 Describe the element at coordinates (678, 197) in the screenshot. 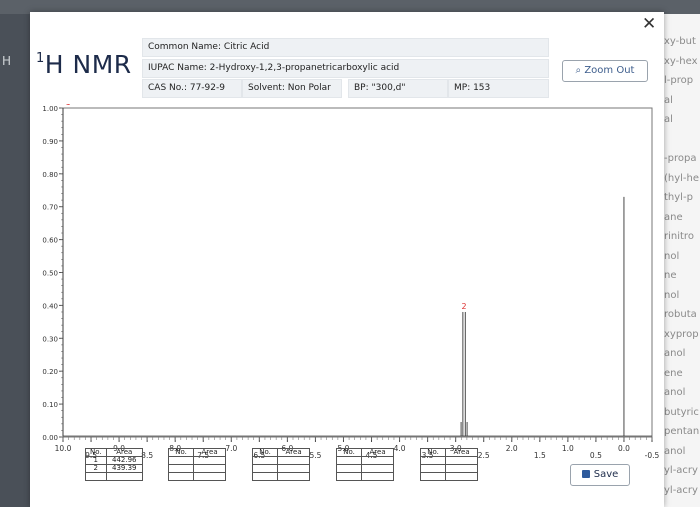

I see `background-list-item: thyl-p` at that location.